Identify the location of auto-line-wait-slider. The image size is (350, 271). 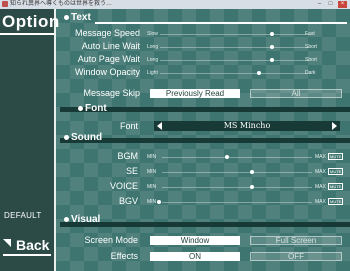
(235, 47).